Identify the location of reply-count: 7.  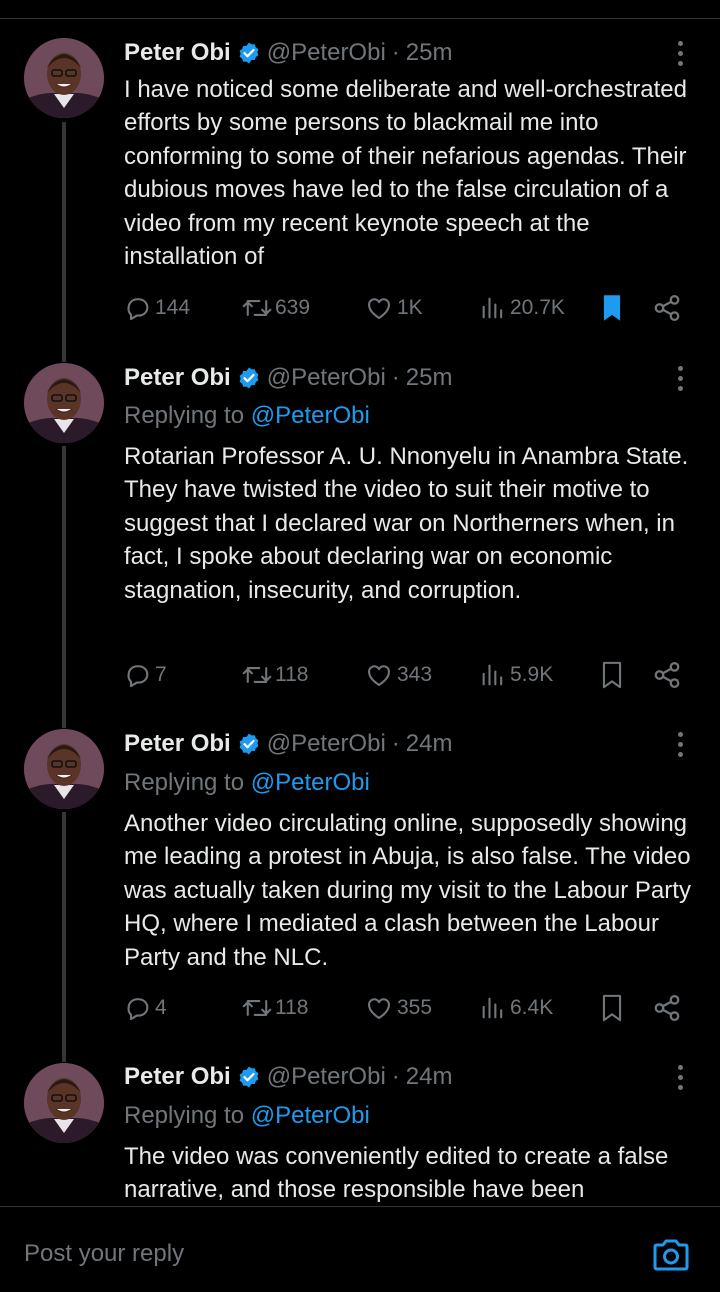
(161, 674).